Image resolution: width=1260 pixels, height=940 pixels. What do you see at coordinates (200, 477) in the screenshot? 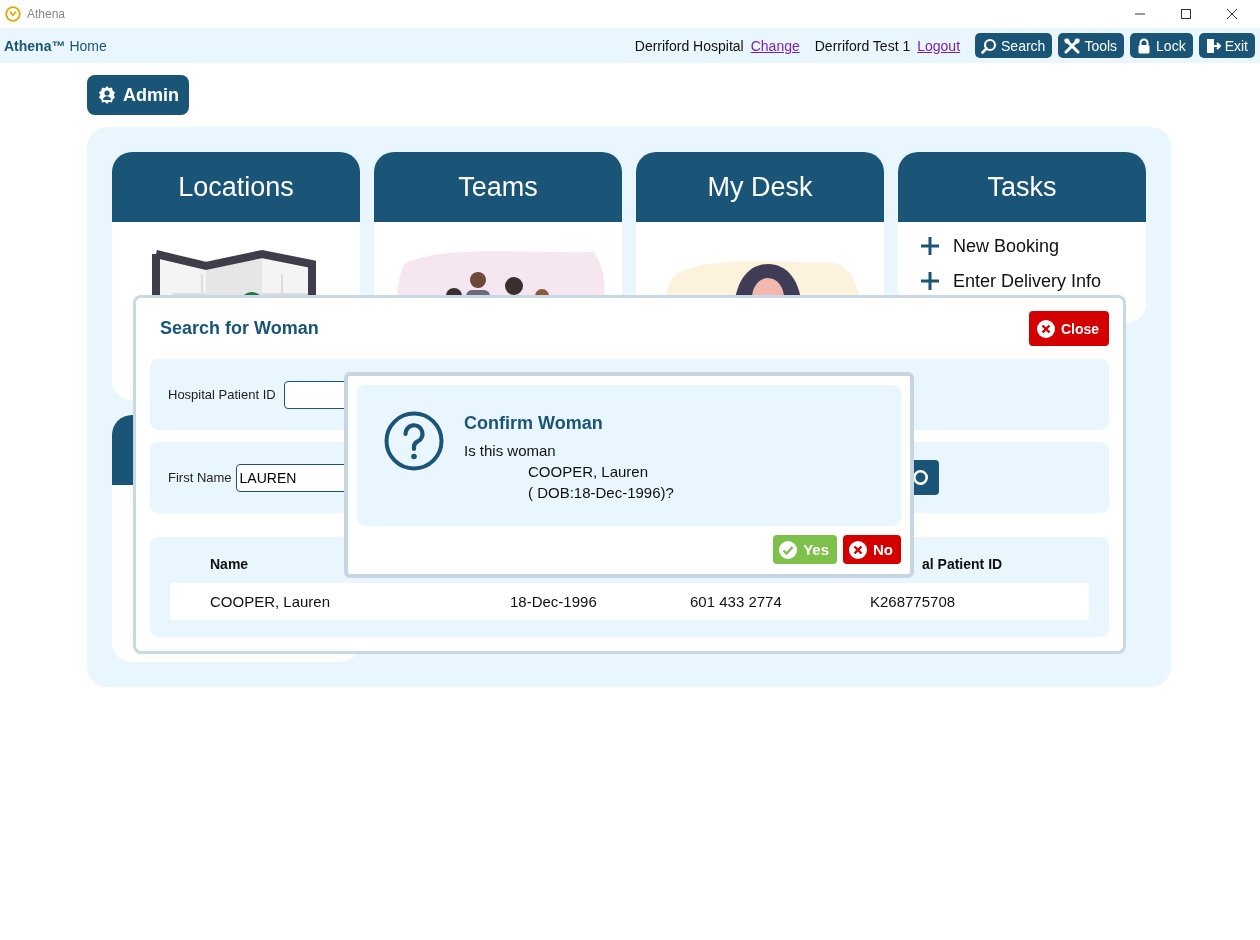
I see `field-label: First Name` at bounding box center [200, 477].